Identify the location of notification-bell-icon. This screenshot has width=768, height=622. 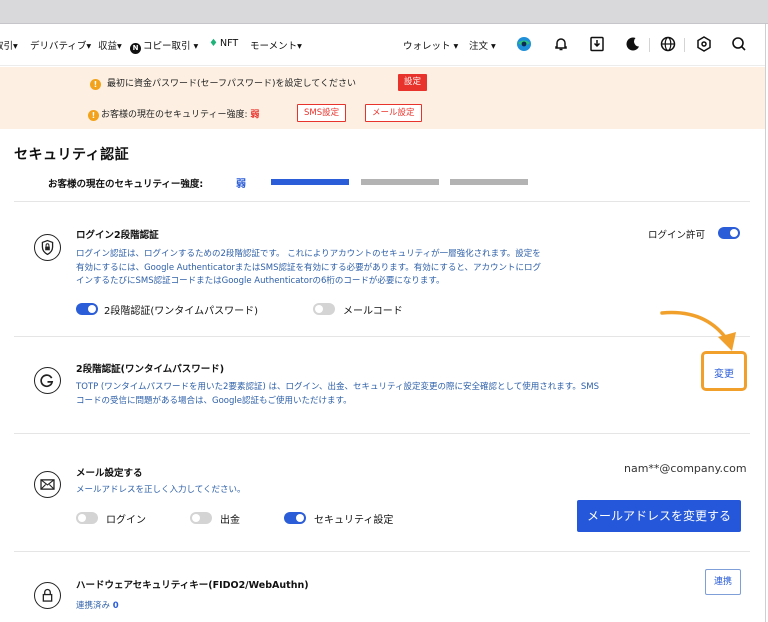
(561, 44).